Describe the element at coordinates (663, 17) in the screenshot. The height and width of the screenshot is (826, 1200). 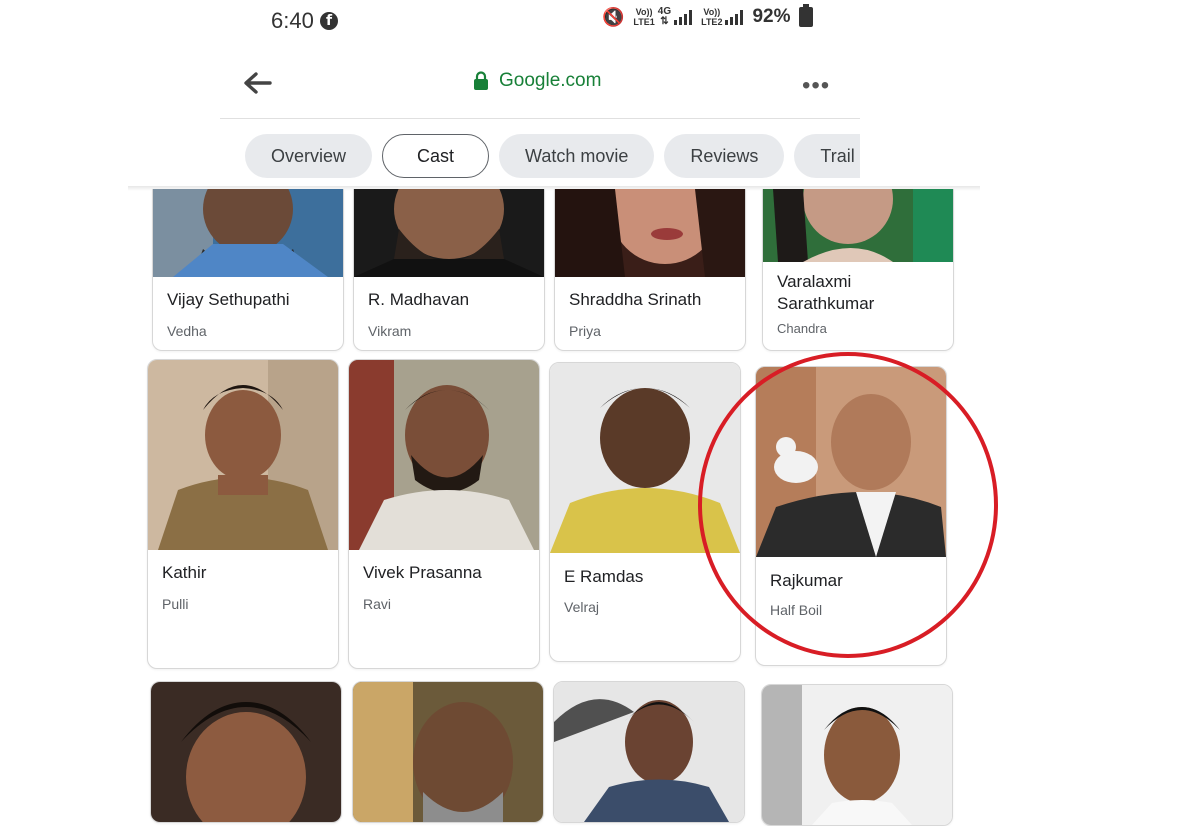
I see `sim1-signal: Vo)) LTE1 4G ⇅` at that location.